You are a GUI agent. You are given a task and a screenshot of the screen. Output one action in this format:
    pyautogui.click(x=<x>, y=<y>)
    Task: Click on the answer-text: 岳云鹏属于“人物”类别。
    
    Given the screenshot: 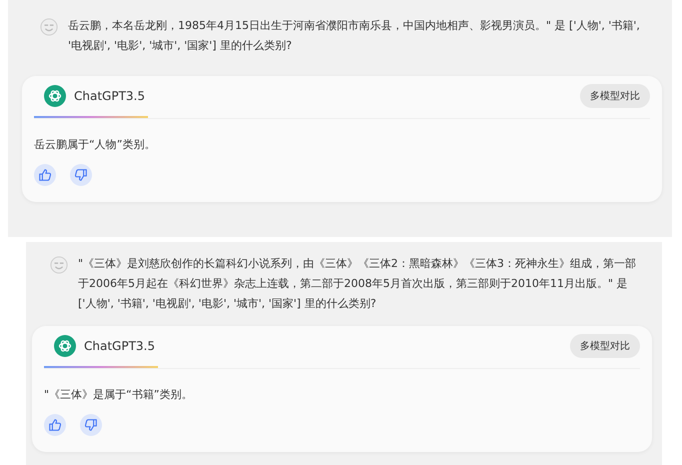 What is the action you would take?
    pyautogui.click(x=95, y=144)
    